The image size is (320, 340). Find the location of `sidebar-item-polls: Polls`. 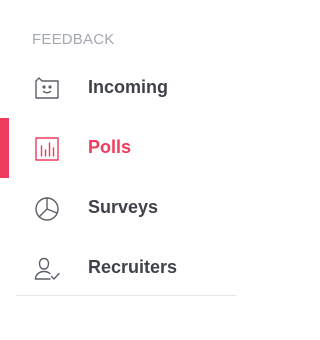

sidebar-item-polls: Polls is located at coordinates (120, 148).